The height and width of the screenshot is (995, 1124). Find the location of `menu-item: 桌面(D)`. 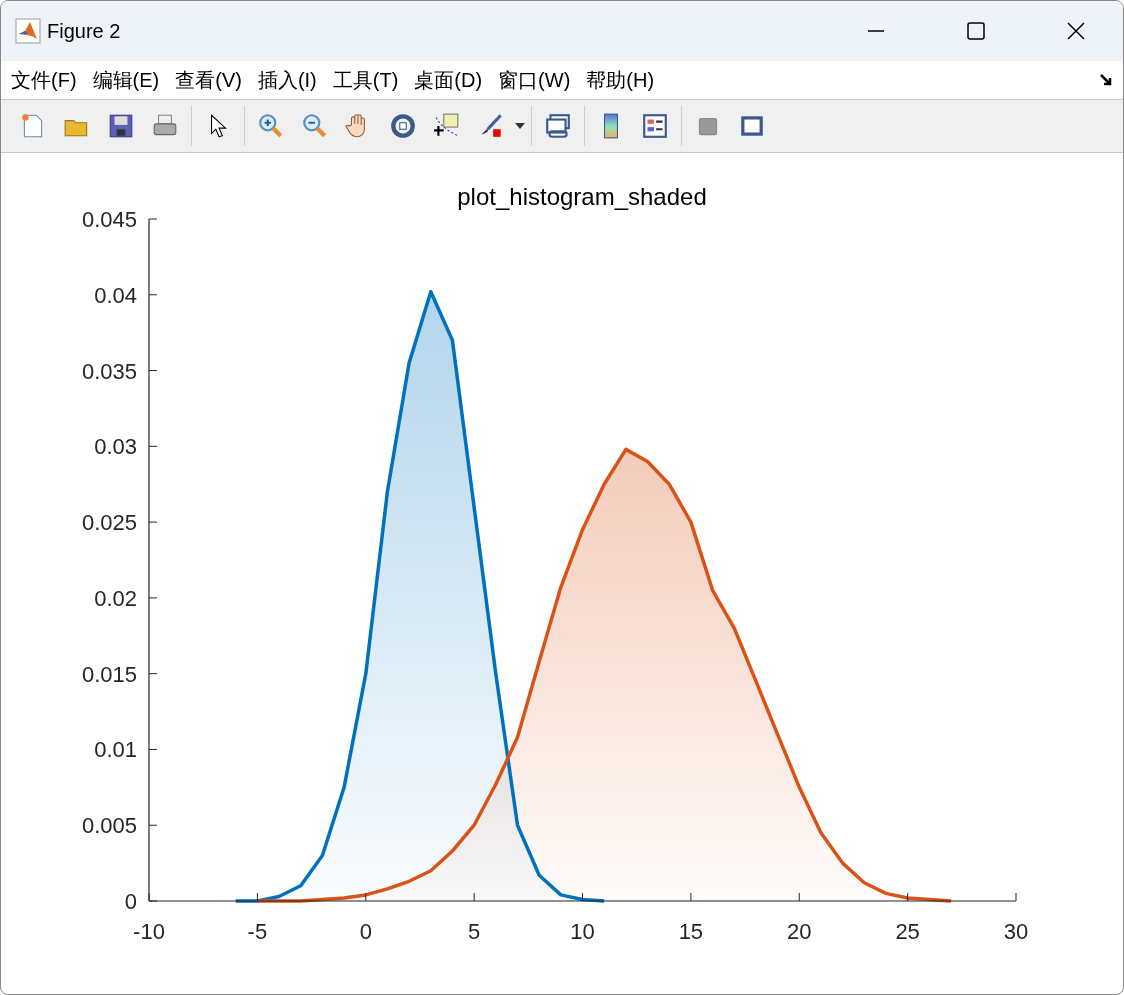

menu-item: 桌面(D) is located at coordinates (448, 80).